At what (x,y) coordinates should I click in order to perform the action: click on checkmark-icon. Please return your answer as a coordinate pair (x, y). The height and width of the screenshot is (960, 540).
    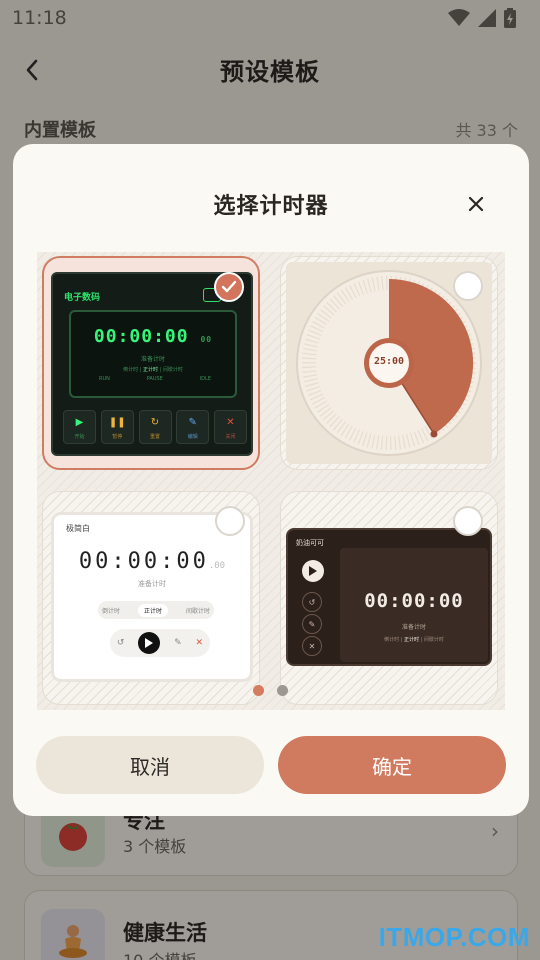
    Looking at the image, I should click on (229, 287).